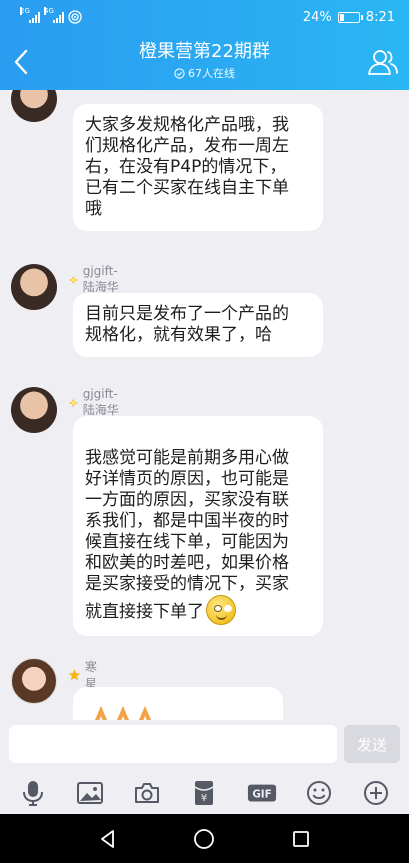  What do you see at coordinates (74, 675) in the screenshot?
I see `star-badge-icon` at bounding box center [74, 675].